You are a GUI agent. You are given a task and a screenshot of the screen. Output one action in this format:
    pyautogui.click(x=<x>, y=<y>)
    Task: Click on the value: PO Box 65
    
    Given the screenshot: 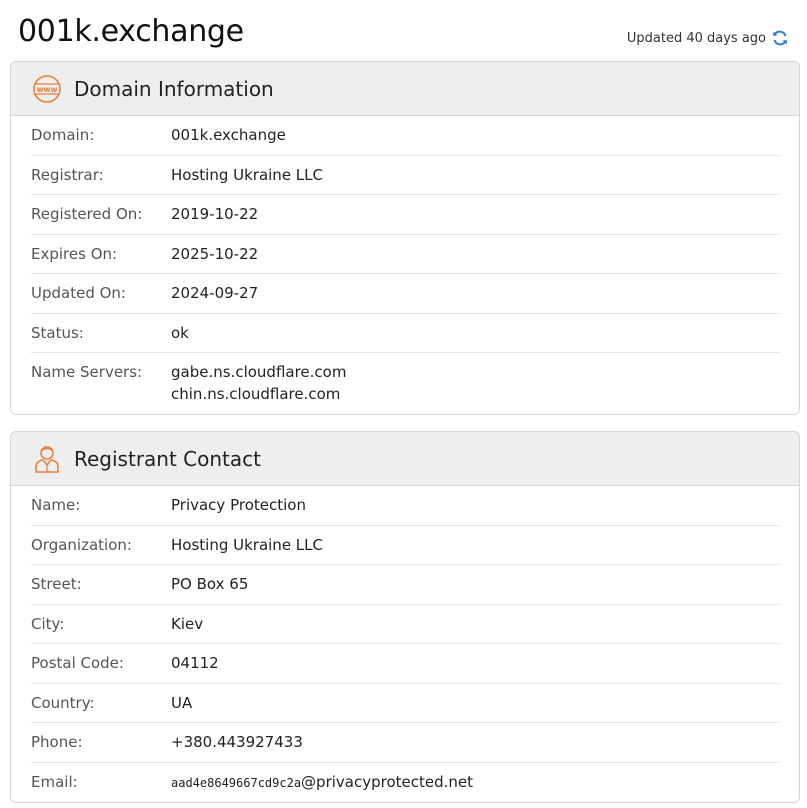 What is the action you would take?
    pyautogui.click(x=210, y=584)
    